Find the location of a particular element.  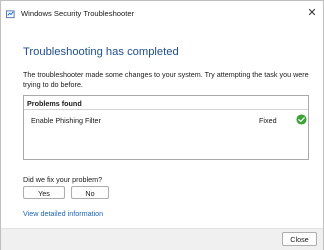

problem-item-status: Fixed is located at coordinates (268, 120).